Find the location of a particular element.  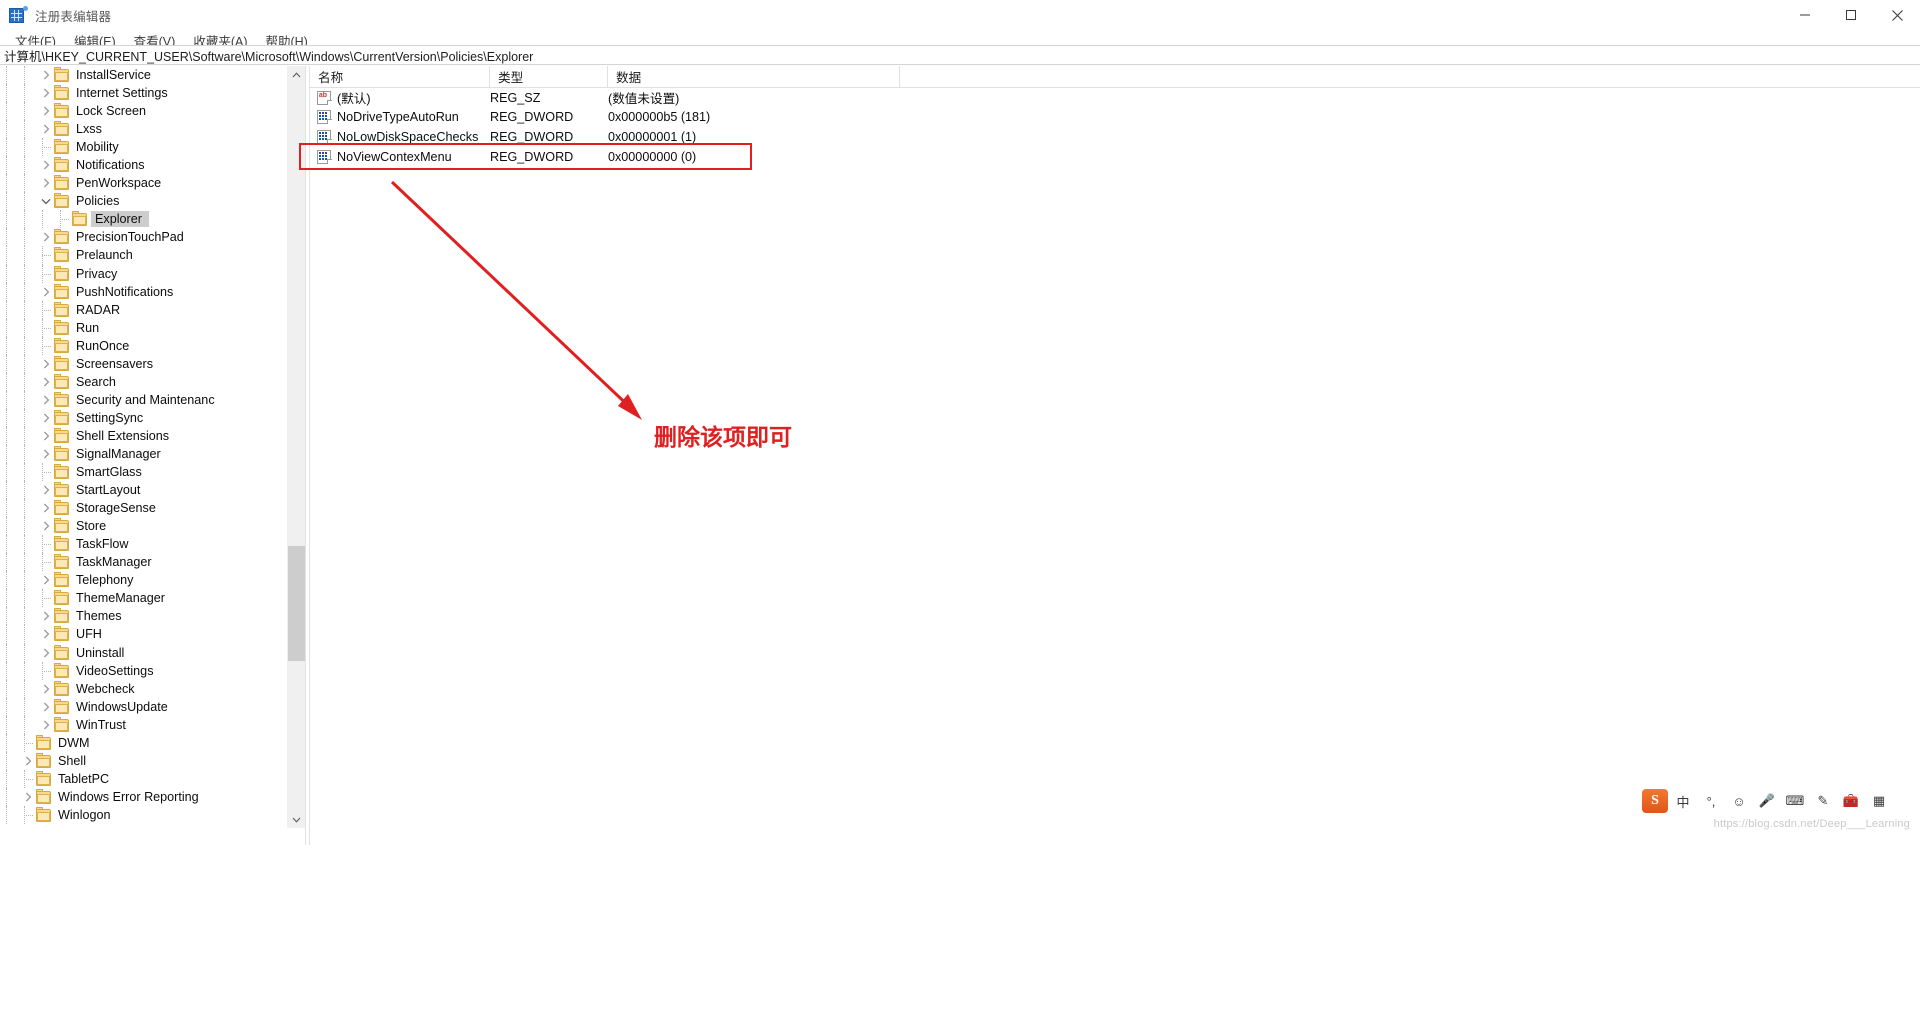

tree-item: SignalManager is located at coordinates (144, 454).